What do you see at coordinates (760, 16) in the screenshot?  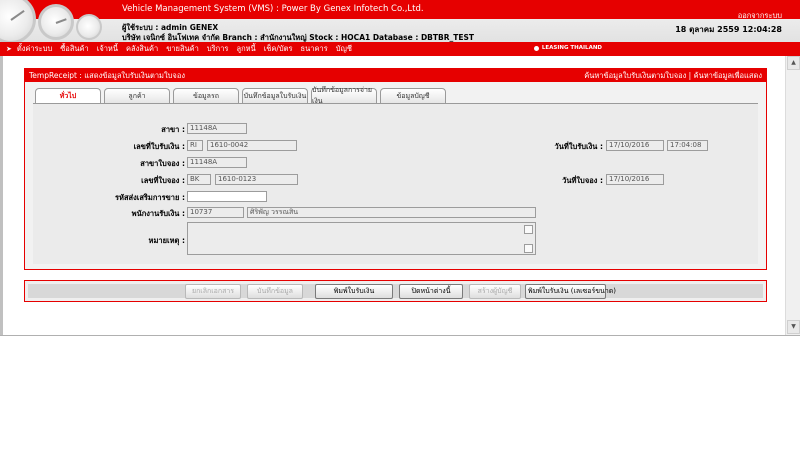 I see `logout-link: ออกจากระบบ` at bounding box center [760, 16].